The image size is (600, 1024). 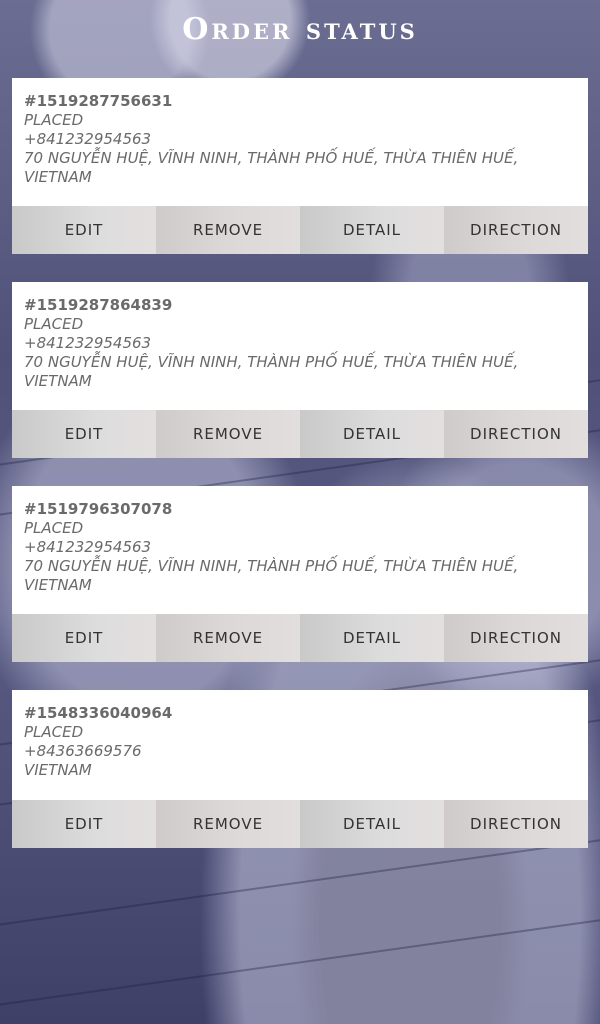 I want to click on order-phone: +84363669576, so click(x=83, y=751).